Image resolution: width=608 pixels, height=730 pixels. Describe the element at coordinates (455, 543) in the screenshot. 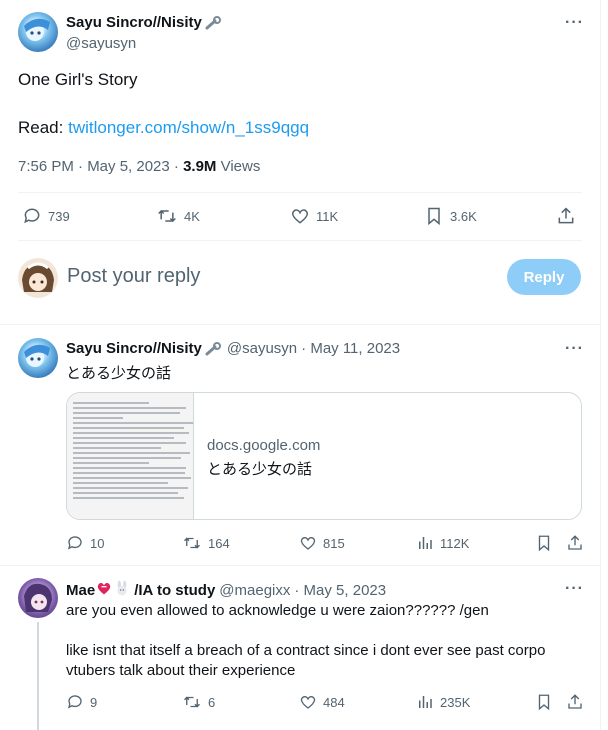

I see `views-count: 112K` at that location.